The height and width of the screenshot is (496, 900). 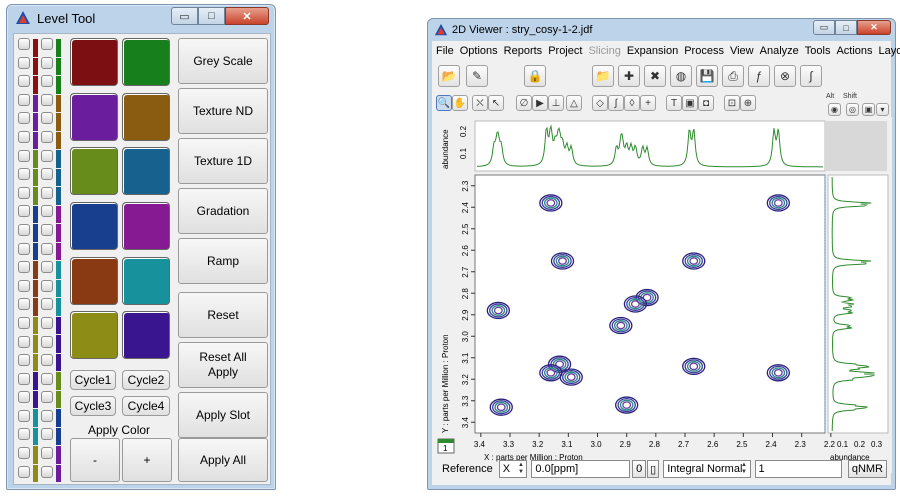 What do you see at coordinates (449, 76) in the screenshot?
I see `open-folder-icon: 📂` at bounding box center [449, 76].